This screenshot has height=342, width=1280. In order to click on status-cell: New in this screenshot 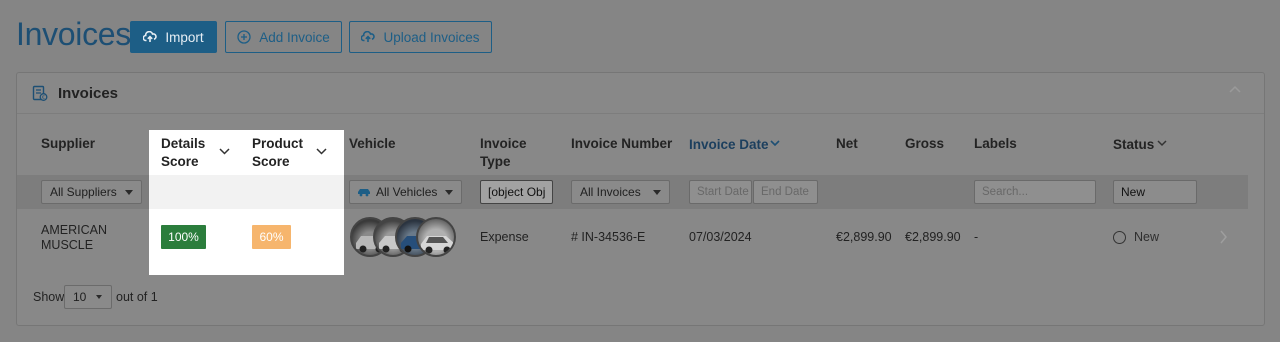, I will do `click(1147, 237)`.